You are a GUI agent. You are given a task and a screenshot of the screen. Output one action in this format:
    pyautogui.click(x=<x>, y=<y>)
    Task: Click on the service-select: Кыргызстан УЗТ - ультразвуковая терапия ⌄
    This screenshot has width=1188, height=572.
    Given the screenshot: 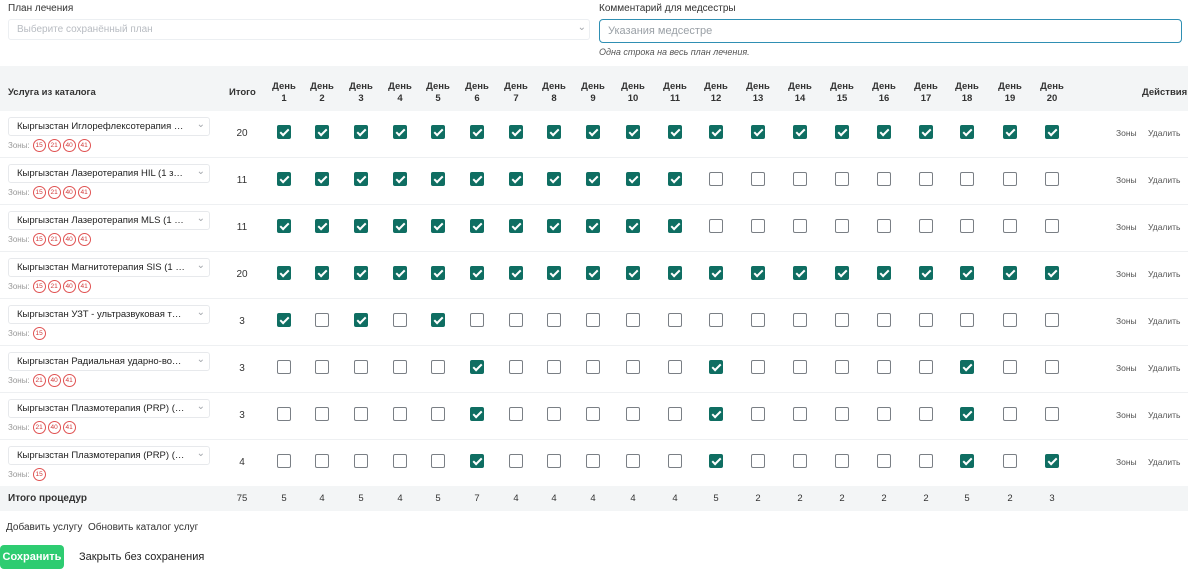 What is the action you would take?
    pyautogui.click(x=109, y=314)
    